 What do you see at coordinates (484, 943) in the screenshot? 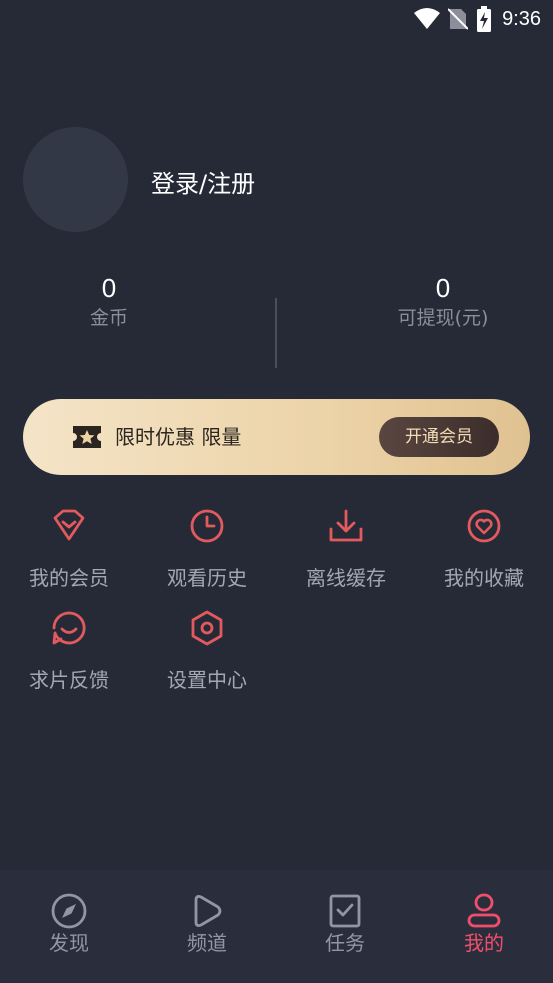
I see `nav-label: 我的` at bounding box center [484, 943].